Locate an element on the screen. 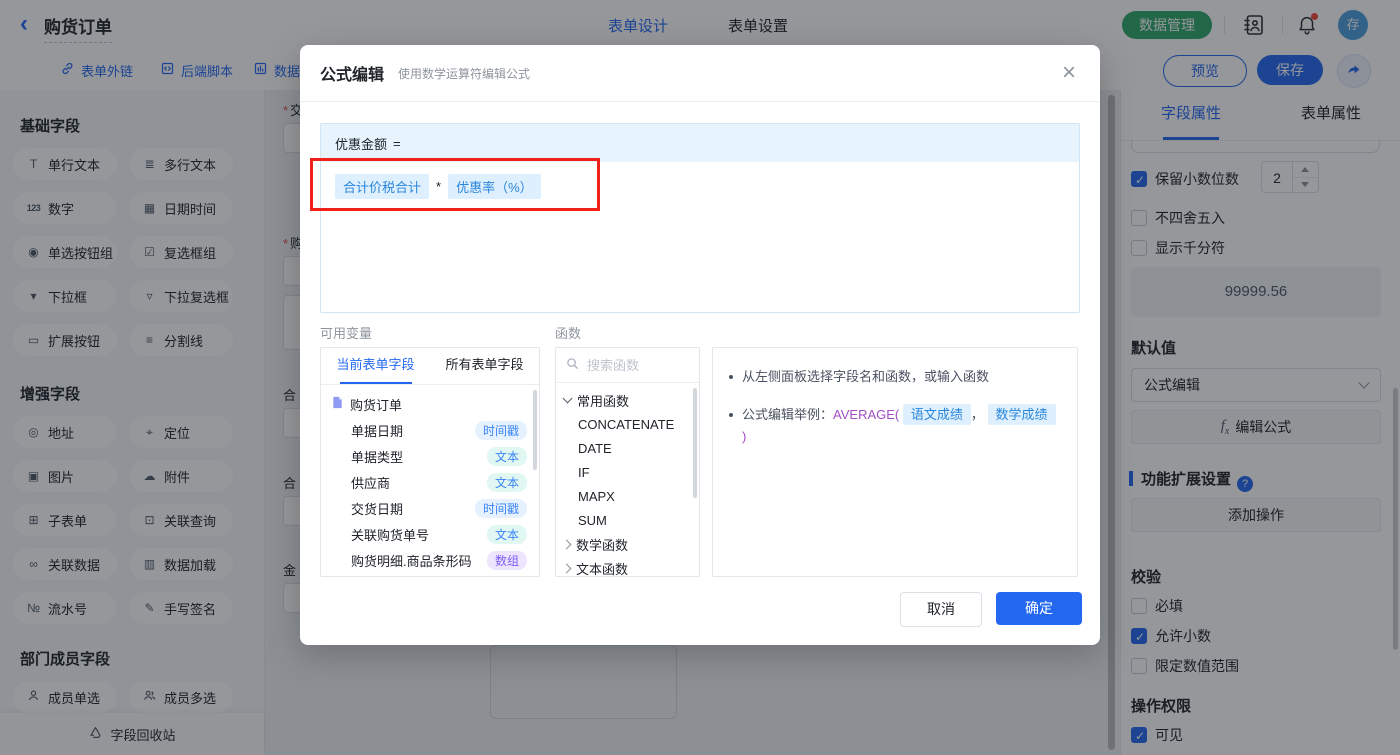  function-search is located at coordinates (627, 365).